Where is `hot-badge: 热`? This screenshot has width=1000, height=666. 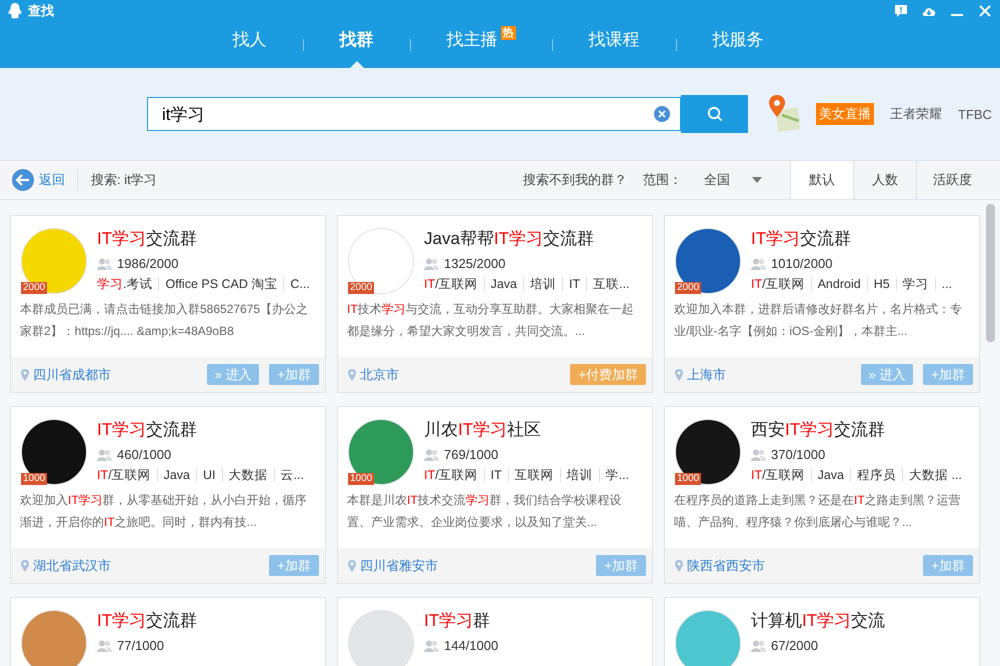
hot-badge: 热 is located at coordinates (508, 33).